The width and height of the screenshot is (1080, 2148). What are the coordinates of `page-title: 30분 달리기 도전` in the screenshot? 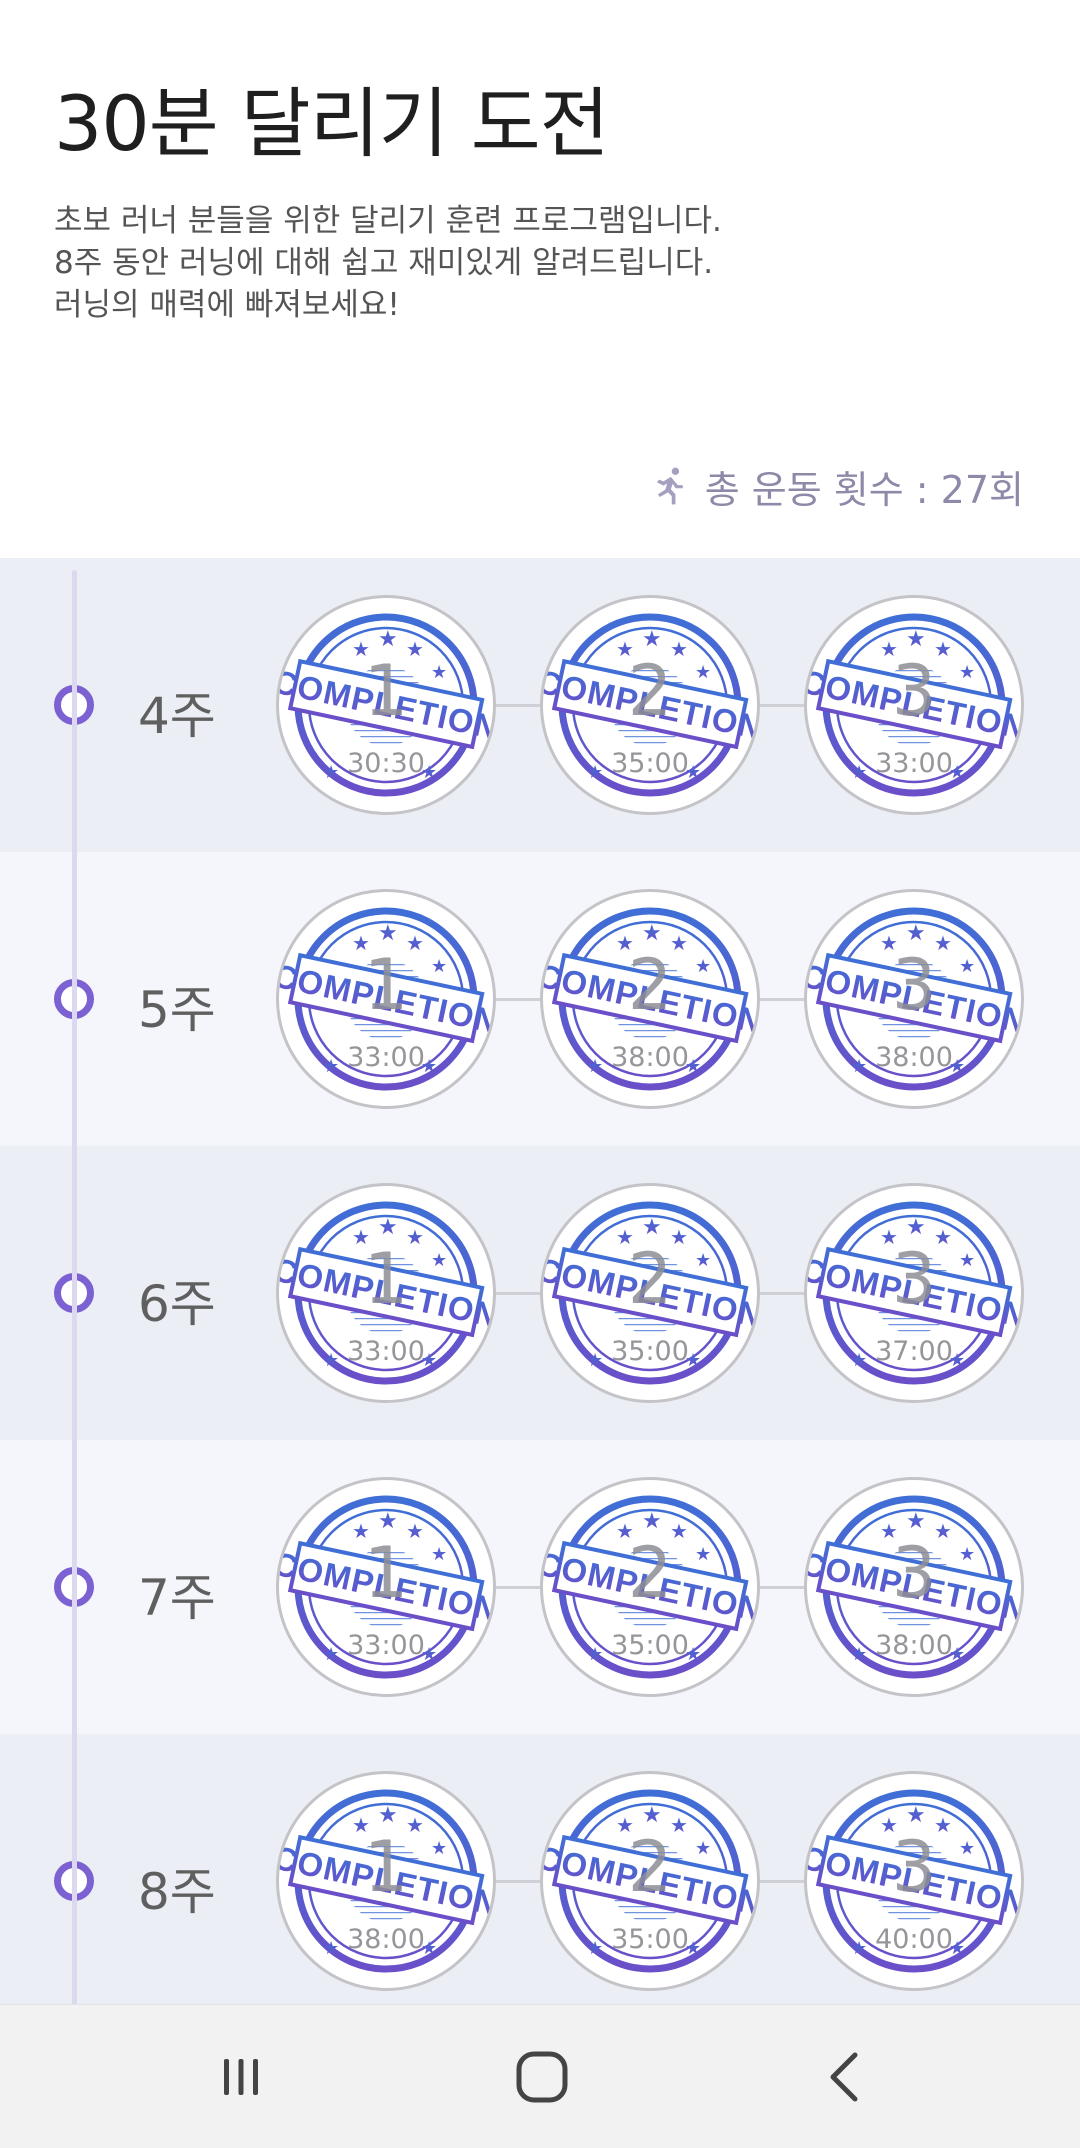 It's located at (332, 123).